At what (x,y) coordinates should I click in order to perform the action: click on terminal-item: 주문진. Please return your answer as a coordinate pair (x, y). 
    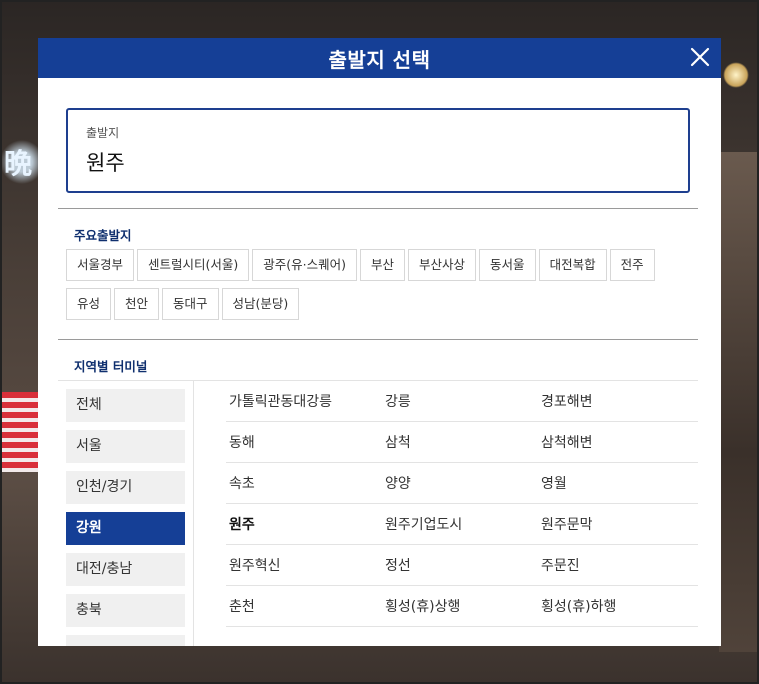
    Looking at the image, I should click on (616, 565).